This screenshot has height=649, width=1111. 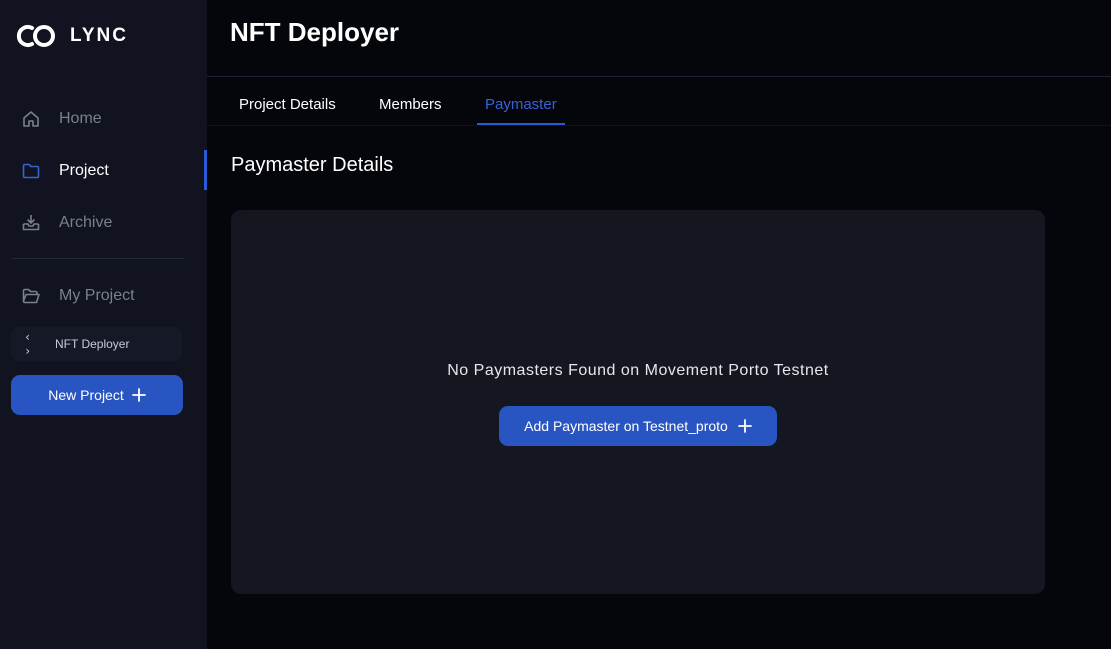 I want to click on tabs-divider, so click(x=659, y=125).